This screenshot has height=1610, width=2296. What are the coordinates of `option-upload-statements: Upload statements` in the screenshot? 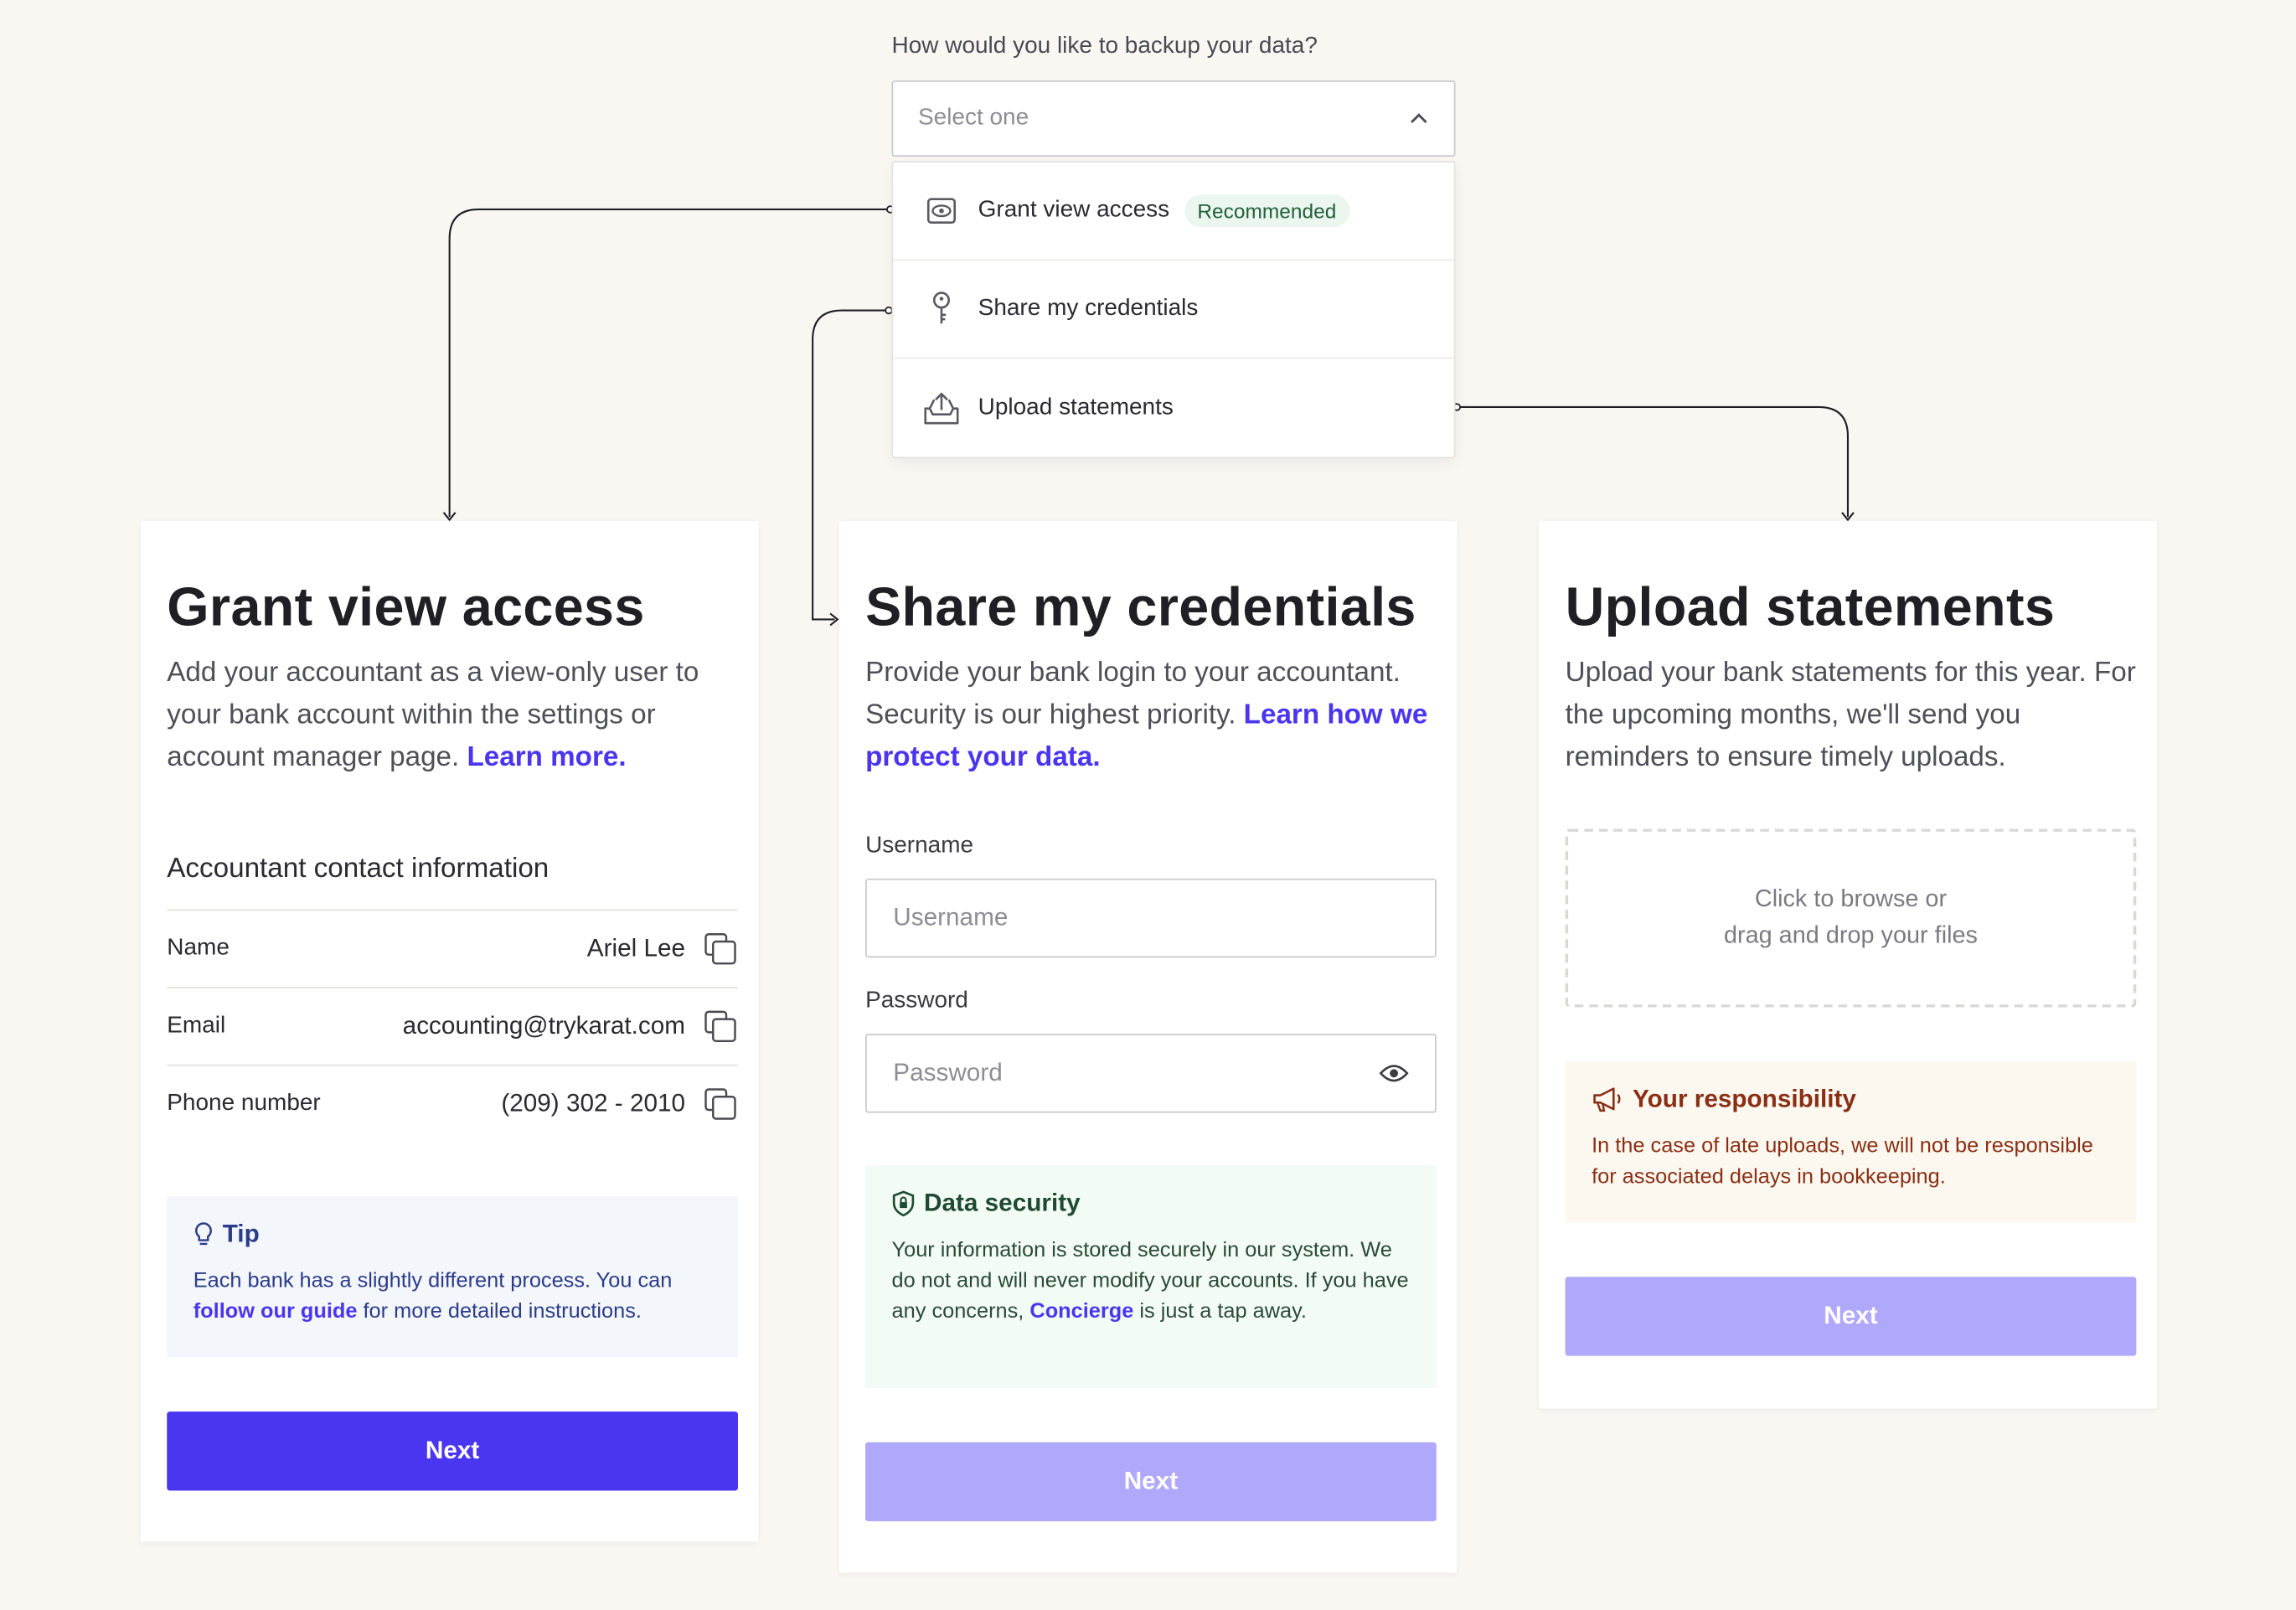 It's located at (1173, 408).